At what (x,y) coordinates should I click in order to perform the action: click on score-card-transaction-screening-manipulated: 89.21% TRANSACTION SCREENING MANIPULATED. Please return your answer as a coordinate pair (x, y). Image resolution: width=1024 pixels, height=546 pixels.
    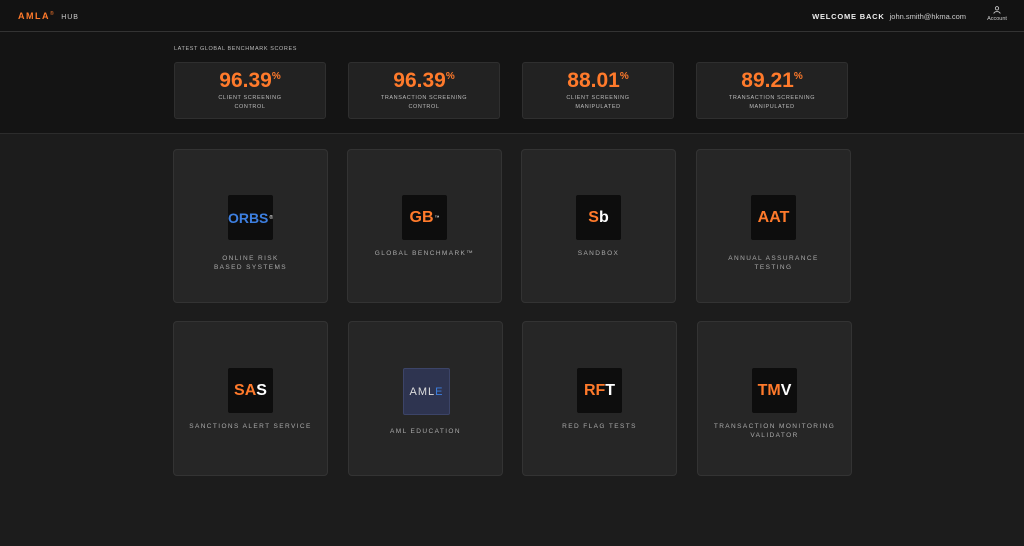
    Looking at the image, I should click on (772, 90).